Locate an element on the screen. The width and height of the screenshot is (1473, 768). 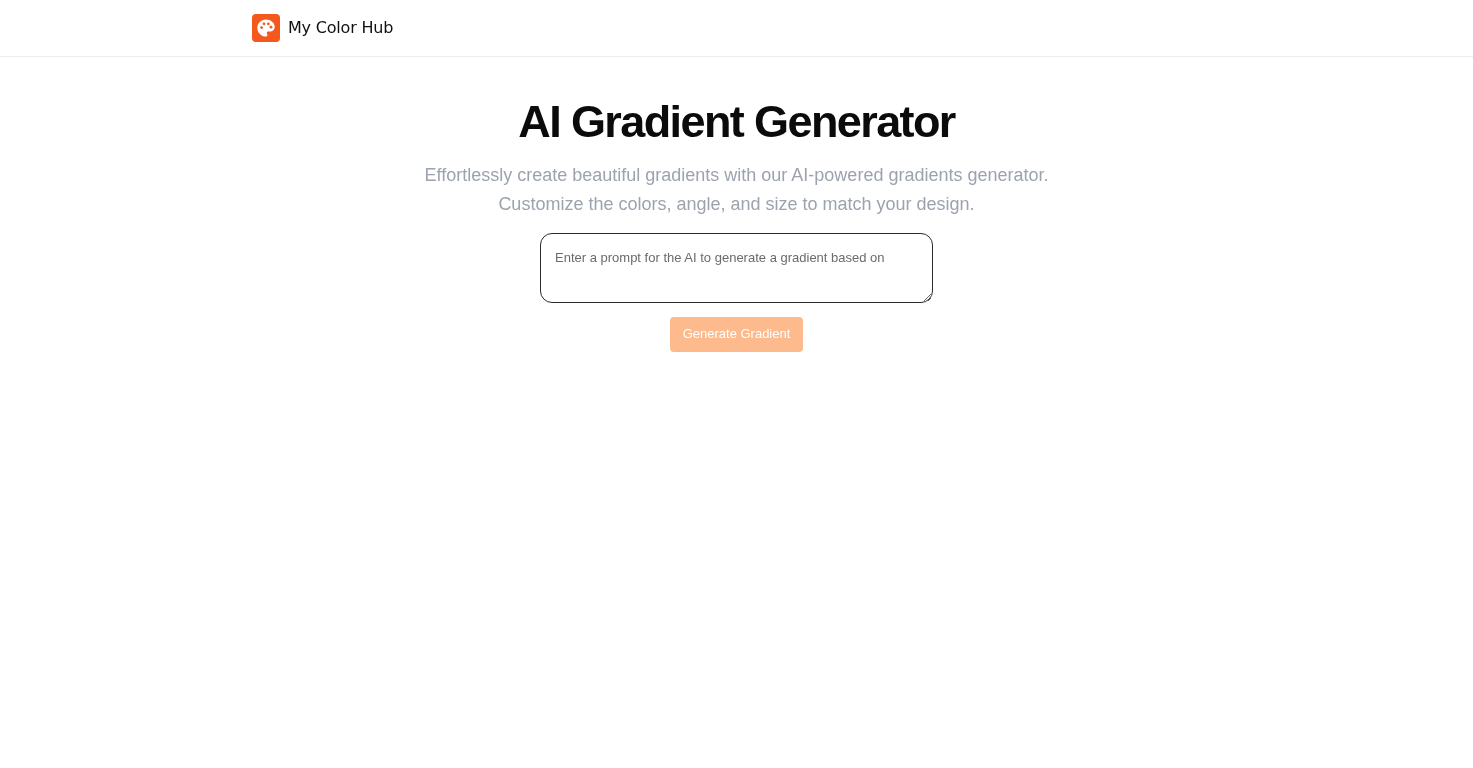
prompt-field: Enter a prompt for the AI to generate a gradient based on is located at coordinates (736, 267).